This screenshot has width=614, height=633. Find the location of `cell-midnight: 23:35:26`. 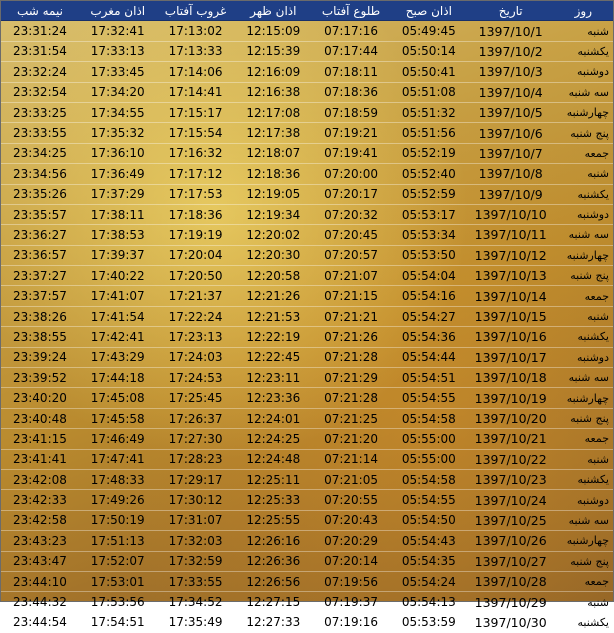

cell-midnight: 23:35:26 is located at coordinates (40, 194).